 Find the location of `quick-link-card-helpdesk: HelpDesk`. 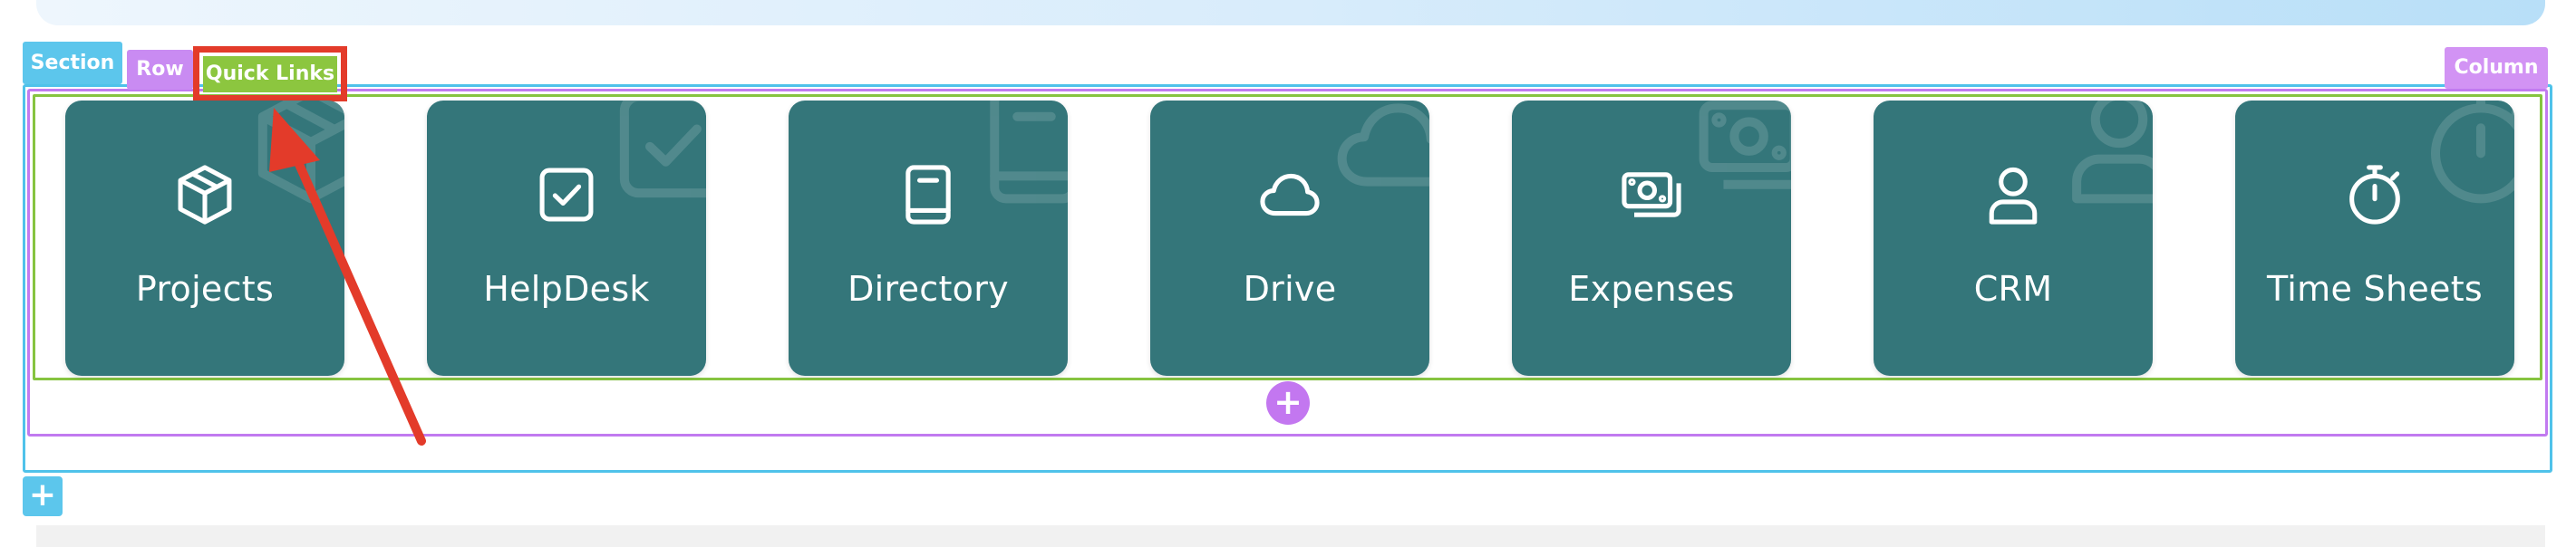

quick-link-card-helpdesk: HelpDesk is located at coordinates (566, 238).